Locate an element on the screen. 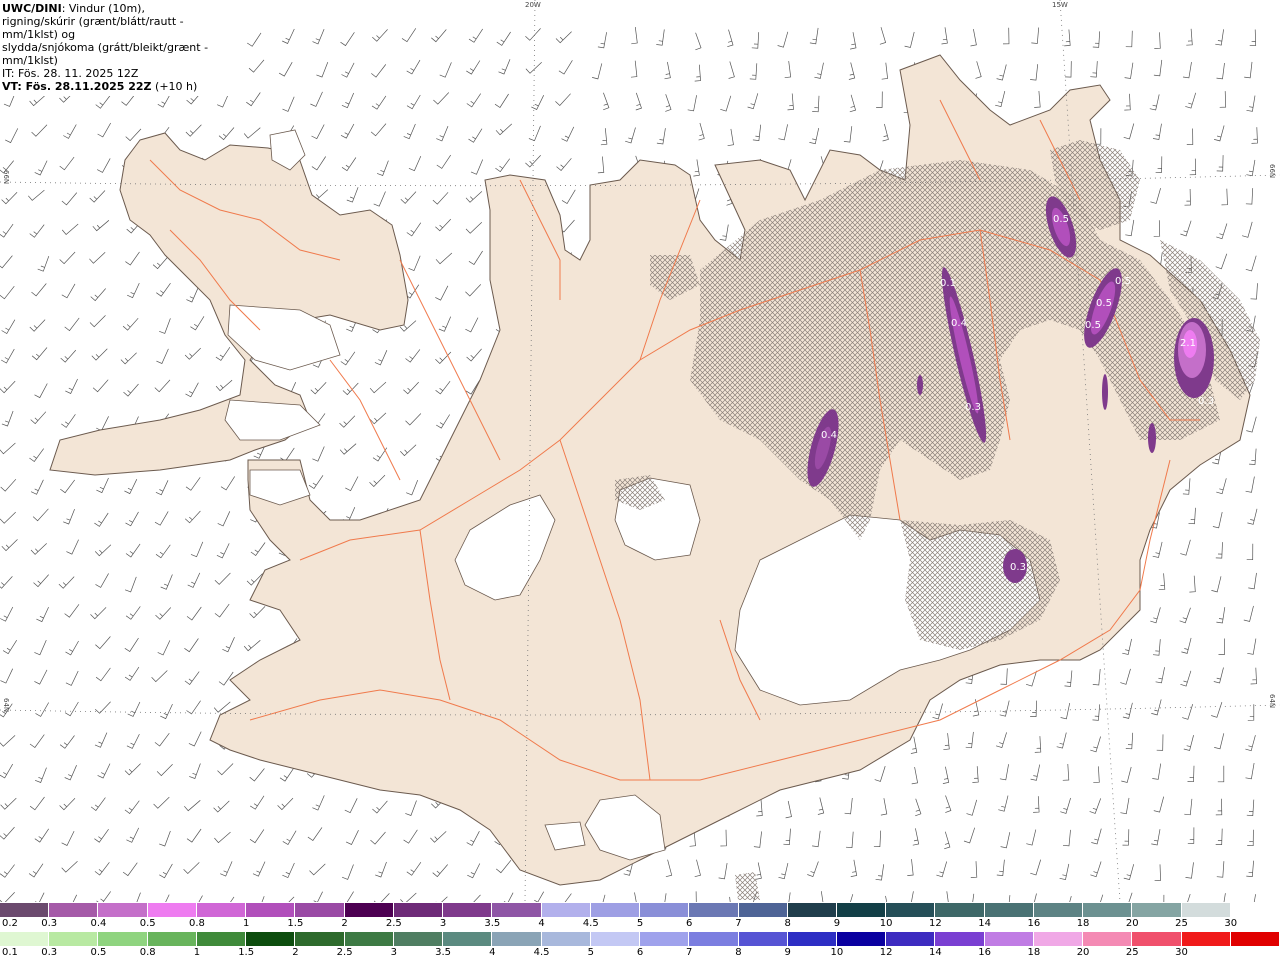 The image size is (1280, 961). lat-label-64n-right: 64N is located at coordinates (1272, 701).